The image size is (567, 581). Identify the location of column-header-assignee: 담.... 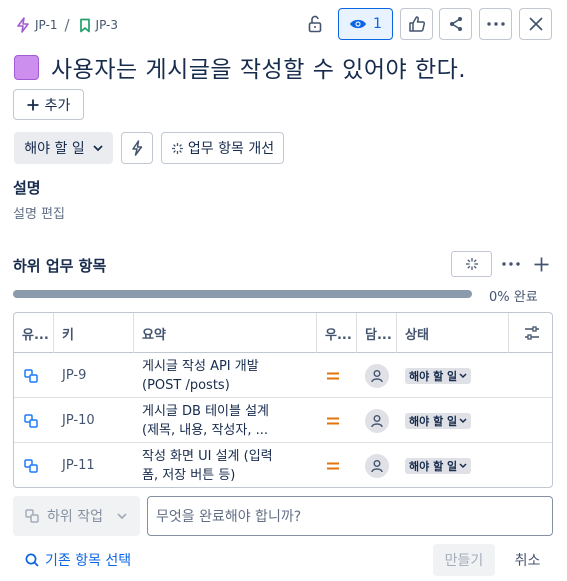
(377, 333).